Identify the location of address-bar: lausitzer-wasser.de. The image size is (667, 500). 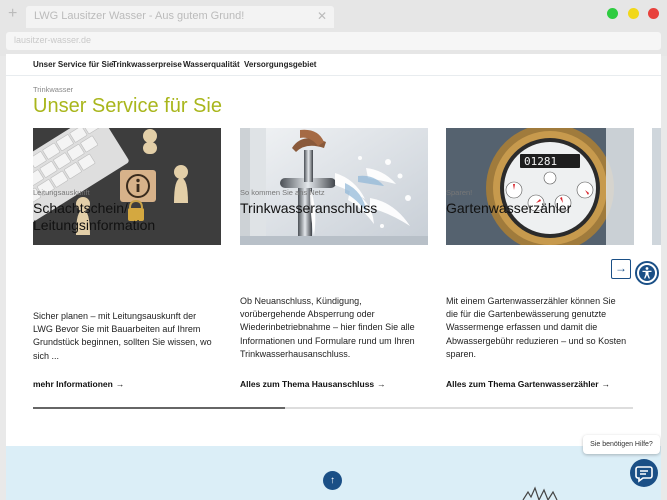
(333, 41).